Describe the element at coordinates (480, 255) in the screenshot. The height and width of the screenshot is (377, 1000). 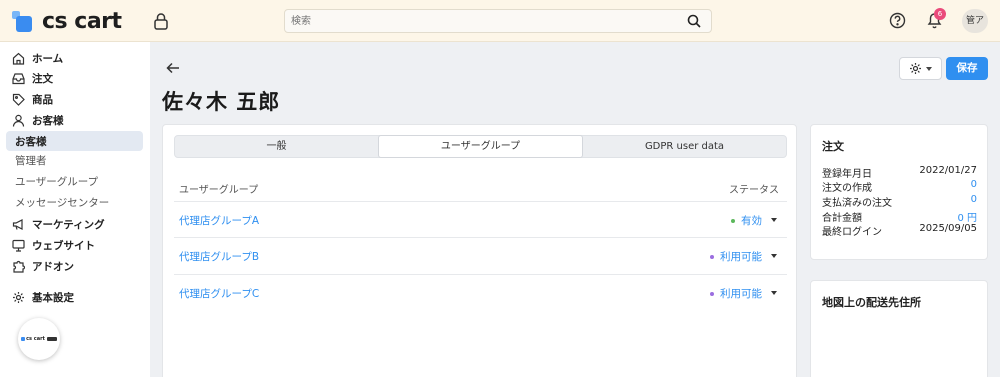
I see `table-row: 代理店グループB 利用可能` at that location.